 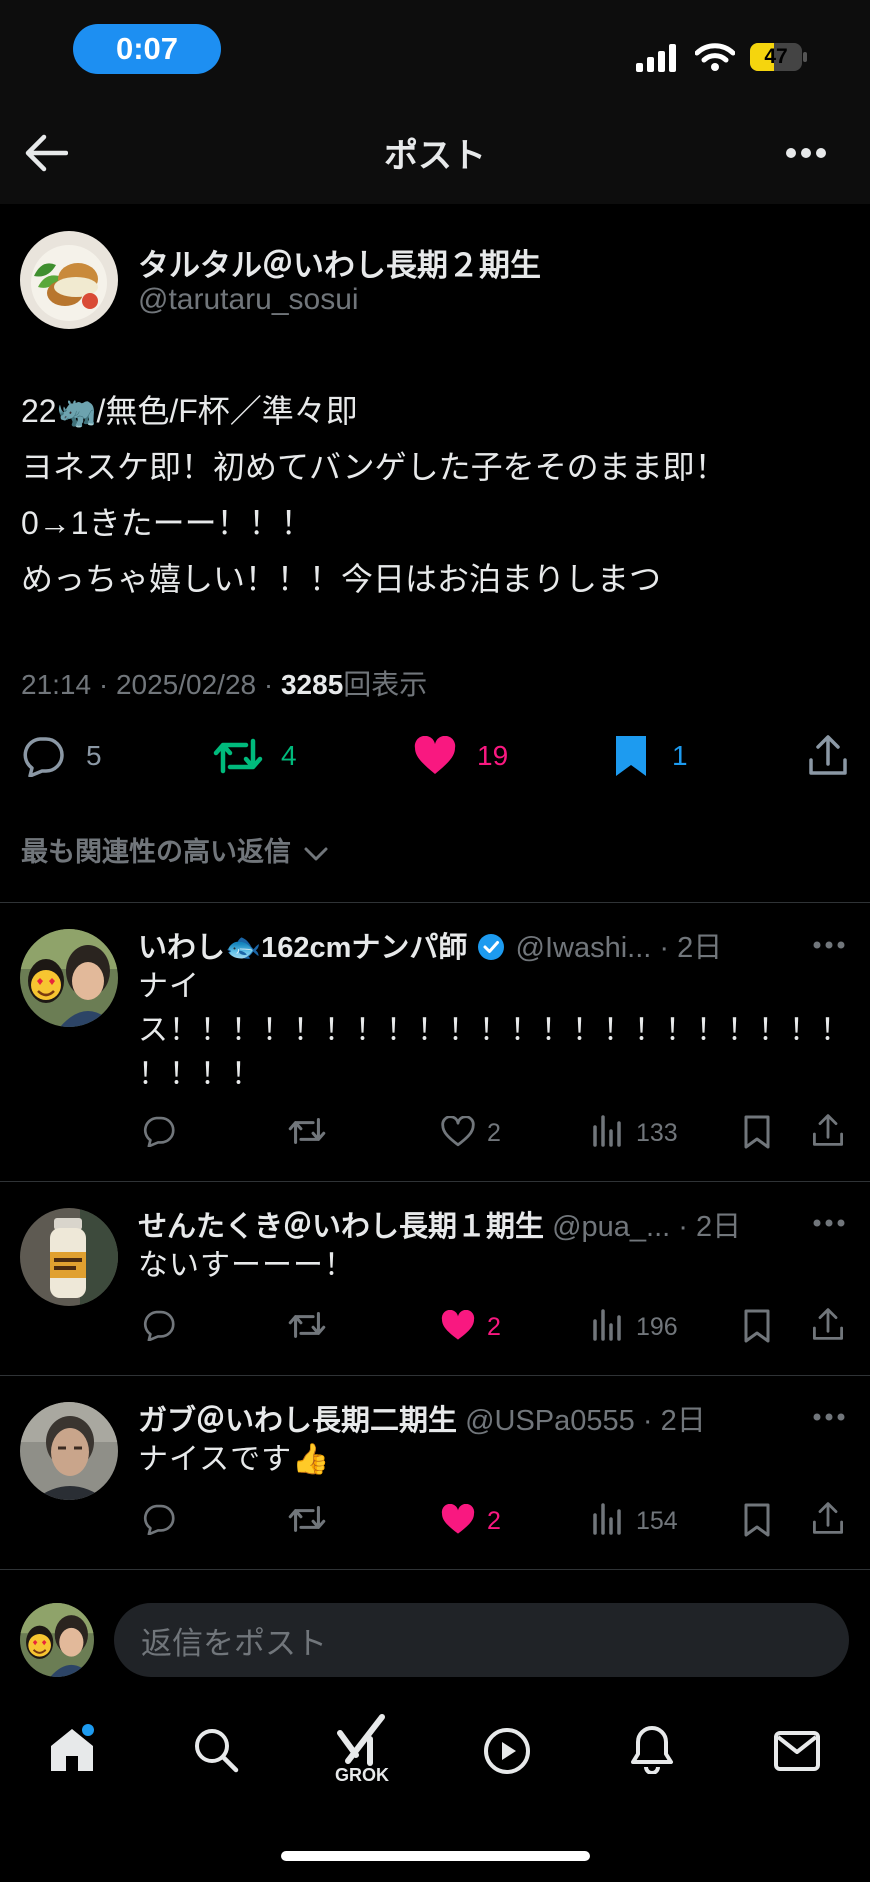 What do you see at coordinates (169, 986) in the screenshot?
I see `reply-line: ナイ` at bounding box center [169, 986].